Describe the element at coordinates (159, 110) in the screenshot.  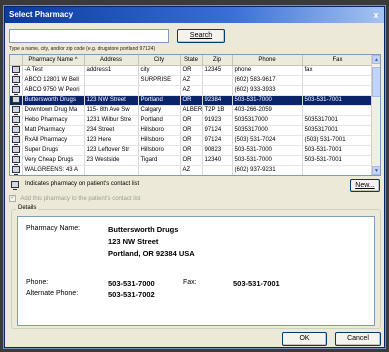
I see `cell-city: Calgary` at that location.